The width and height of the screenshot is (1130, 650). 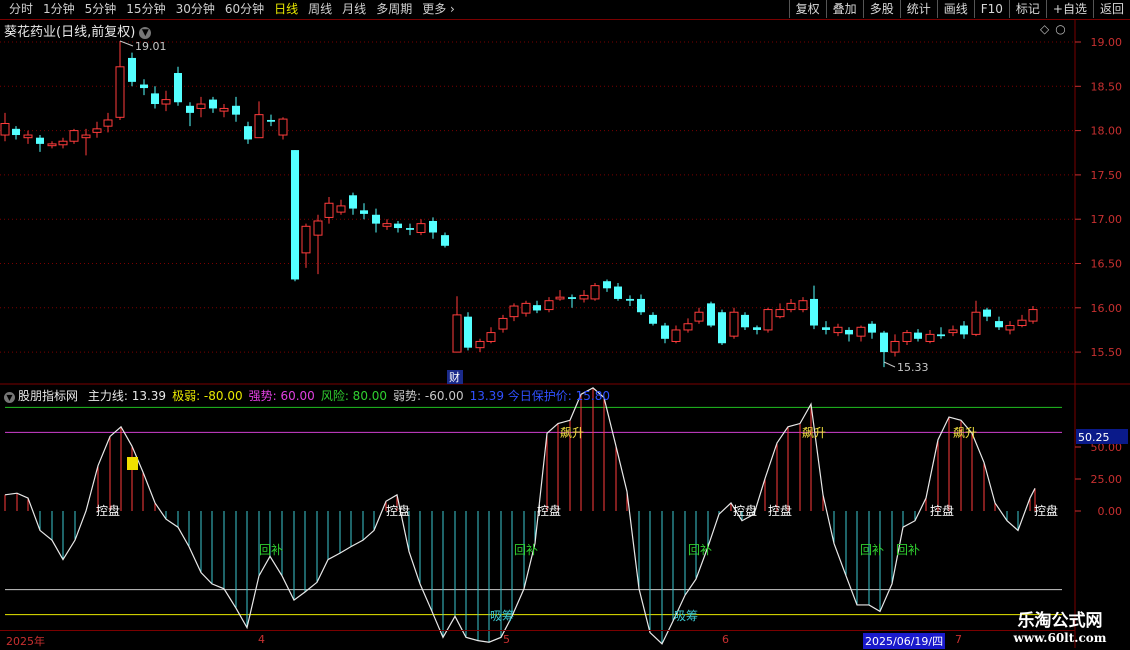 What do you see at coordinates (904, 641) in the screenshot?
I see `date-cursor-highlight: 2025/06/19/四` at bounding box center [904, 641].